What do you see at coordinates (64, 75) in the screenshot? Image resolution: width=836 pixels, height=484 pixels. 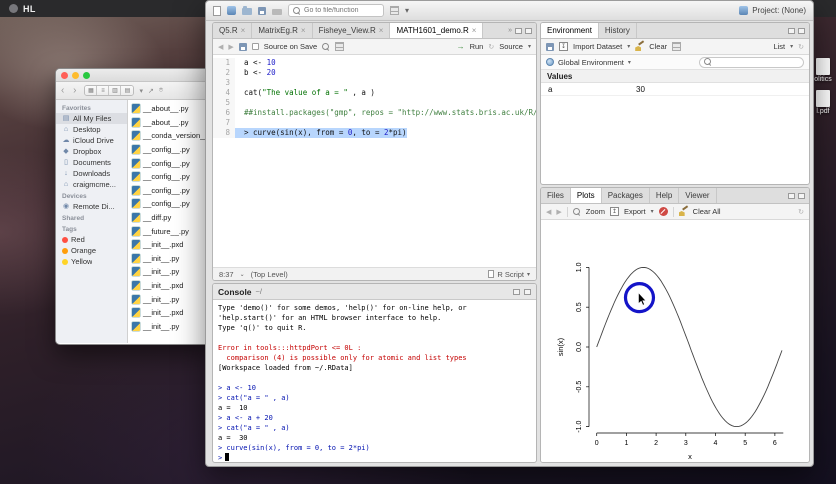 I see `close-button` at bounding box center [64, 75].